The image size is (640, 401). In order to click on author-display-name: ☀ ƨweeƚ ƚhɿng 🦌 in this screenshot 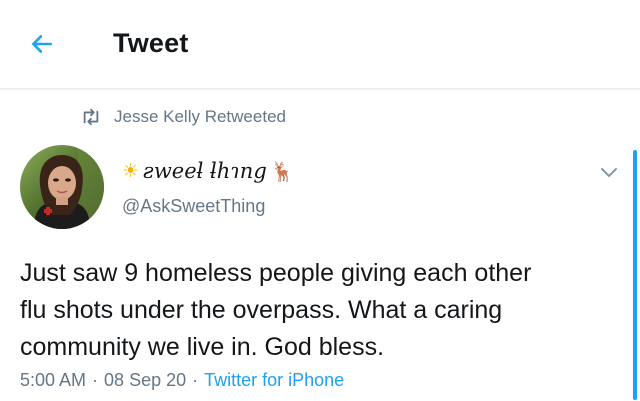, I will do `click(208, 171)`.